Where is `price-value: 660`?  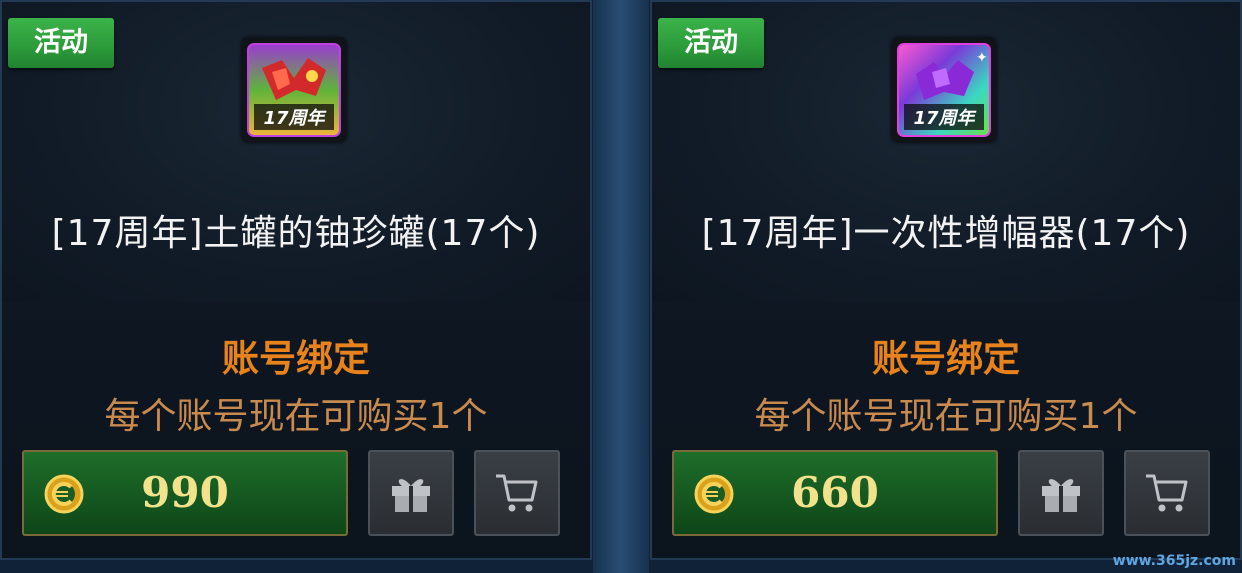
price-value: 660 is located at coordinates (835, 492).